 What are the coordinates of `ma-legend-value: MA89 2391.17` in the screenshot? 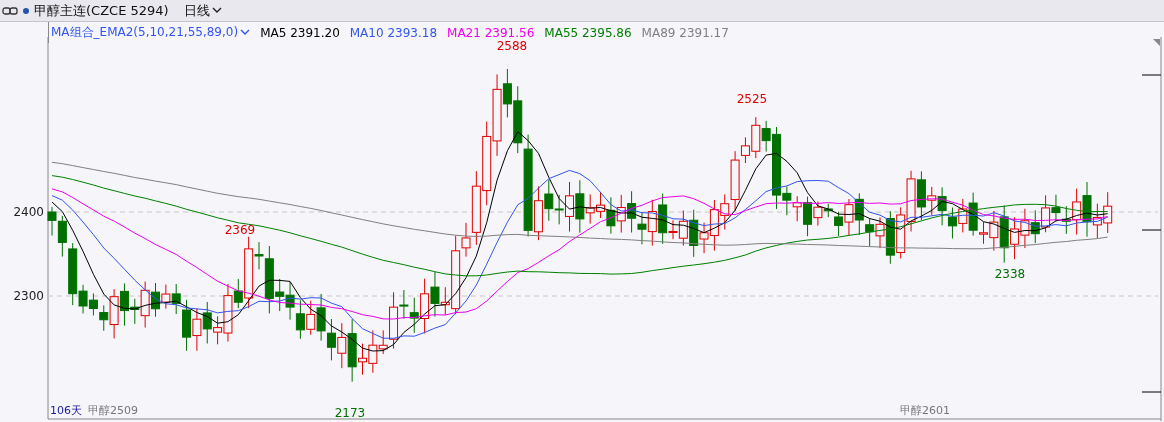 It's located at (685, 32).